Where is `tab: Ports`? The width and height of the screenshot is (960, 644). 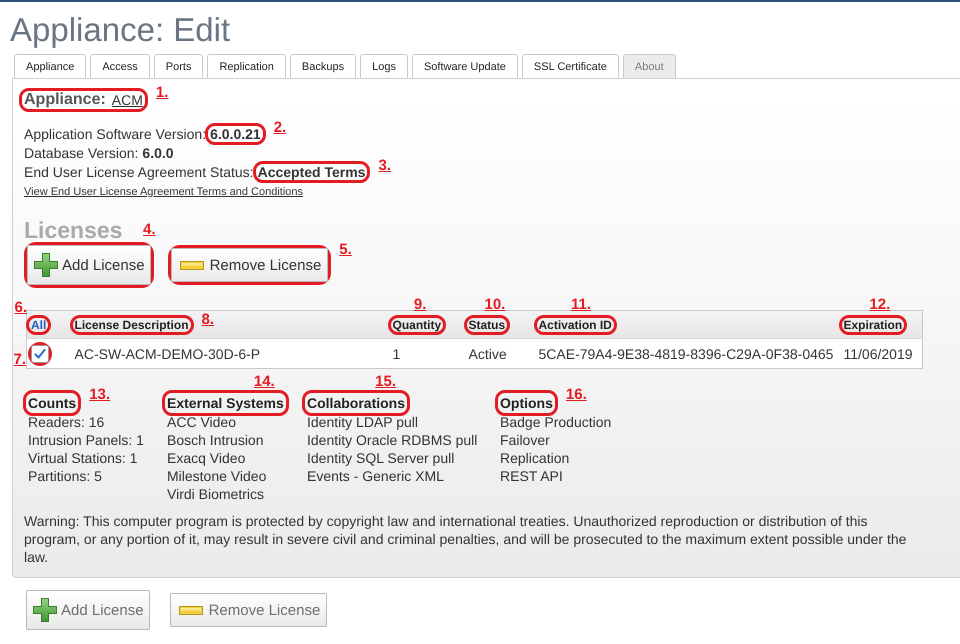 tab: Ports is located at coordinates (179, 66).